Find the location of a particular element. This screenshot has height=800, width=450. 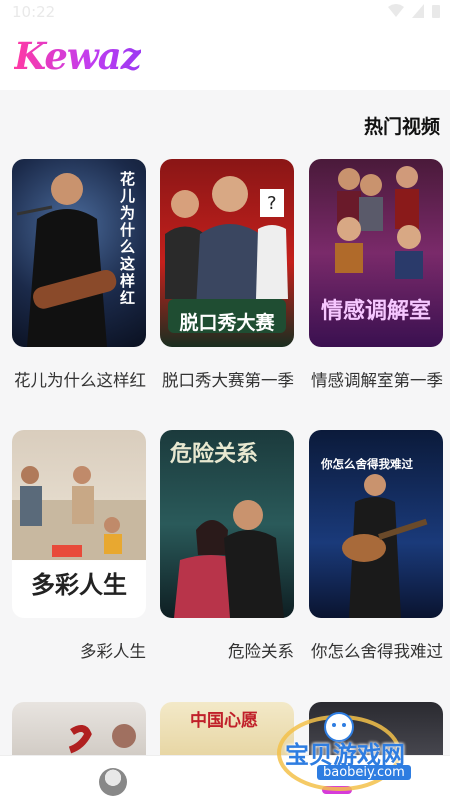

video-title: 花儿为什么这样红 is located at coordinates (79, 380).